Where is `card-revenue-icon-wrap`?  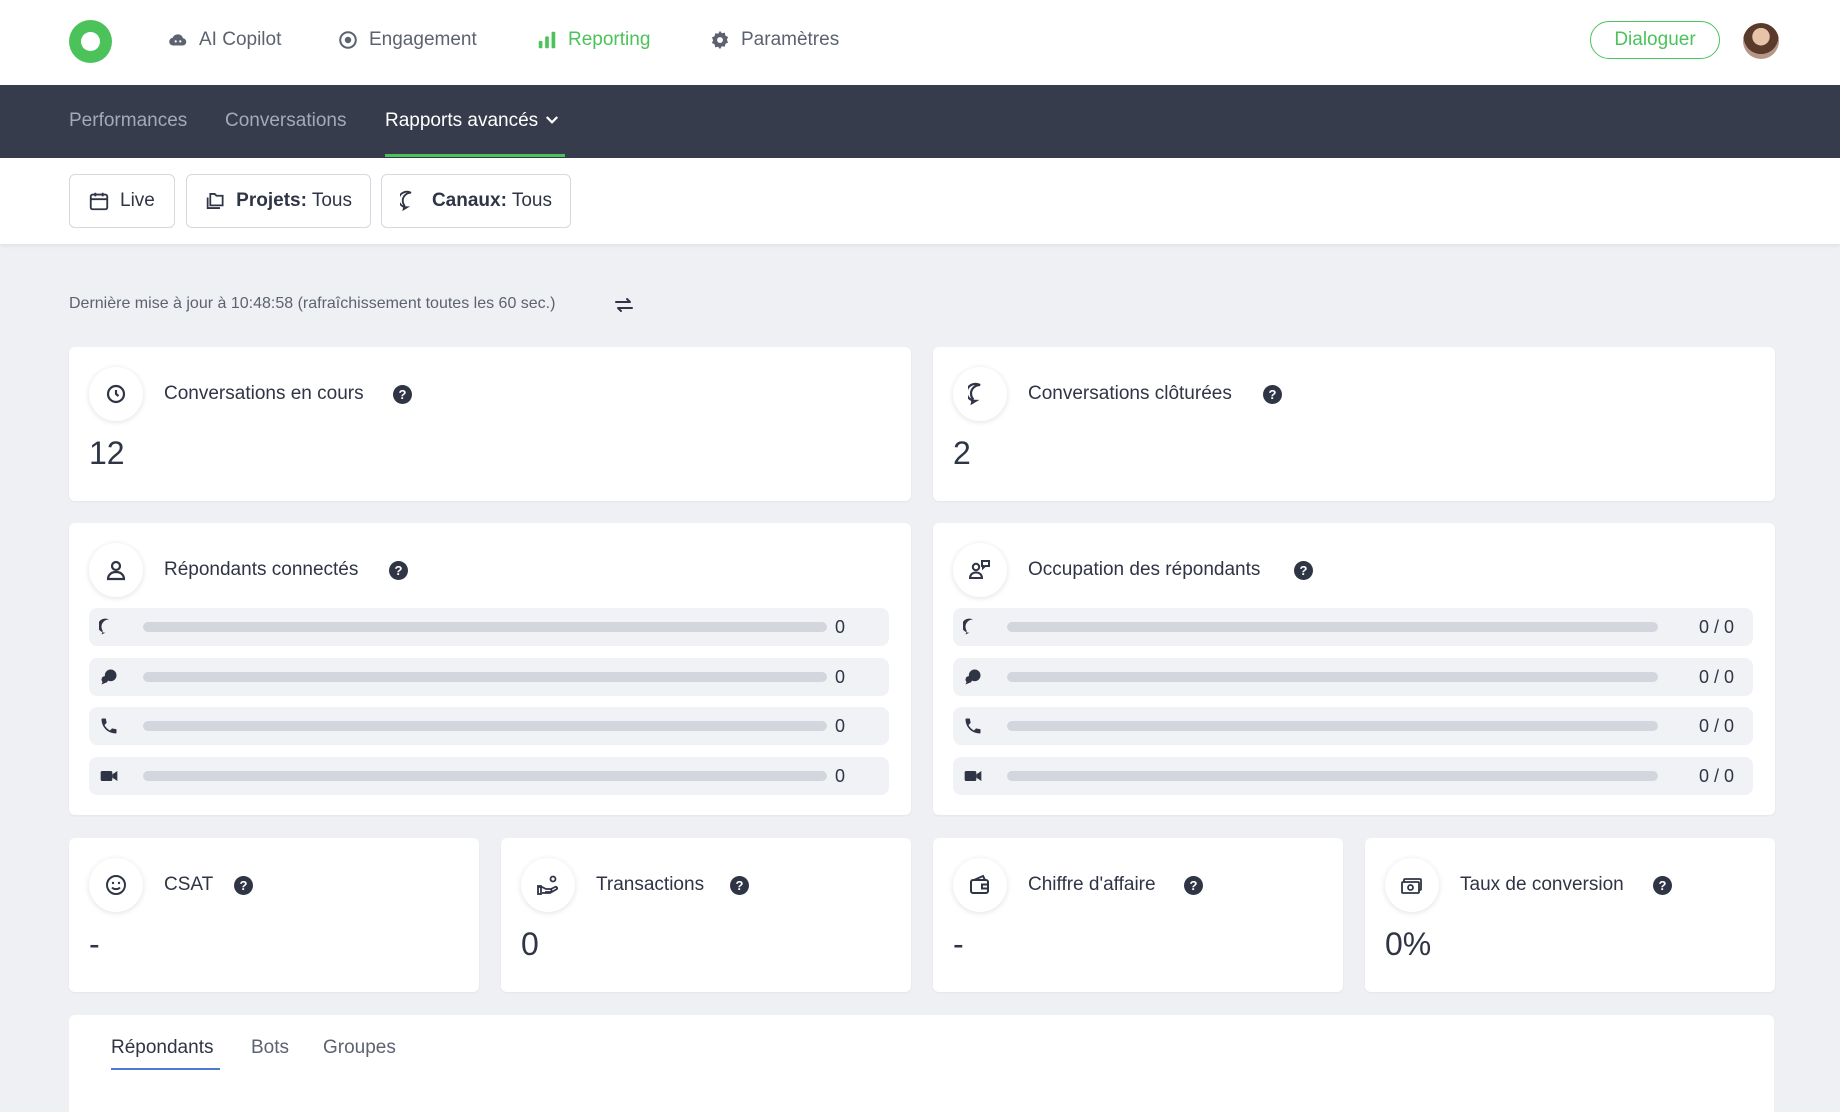 card-revenue-icon-wrap is located at coordinates (980, 885).